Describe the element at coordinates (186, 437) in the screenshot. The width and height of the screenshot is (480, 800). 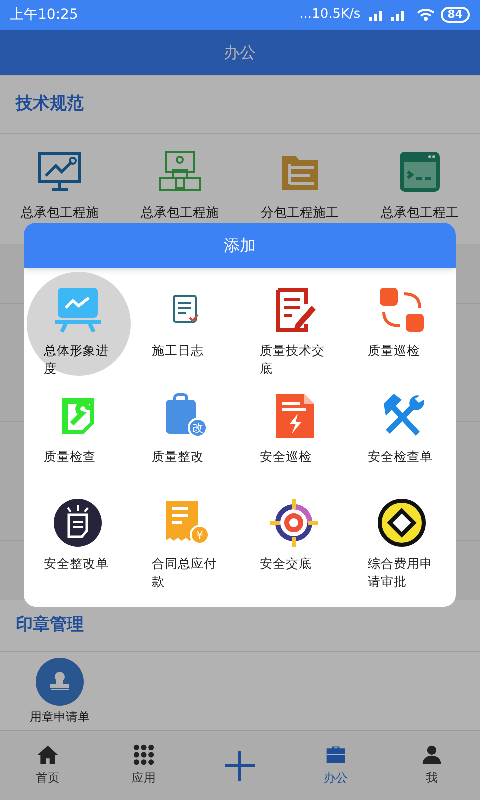
I see `grid-item: 改 质量整改` at that location.